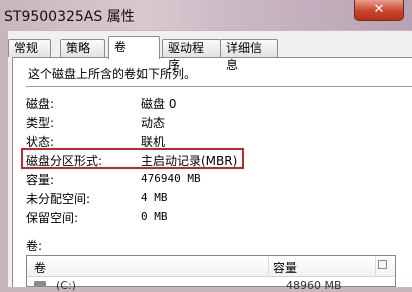  Describe the element at coordinates (379, 10) in the screenshot. I see `close-button: ✕` at that location.